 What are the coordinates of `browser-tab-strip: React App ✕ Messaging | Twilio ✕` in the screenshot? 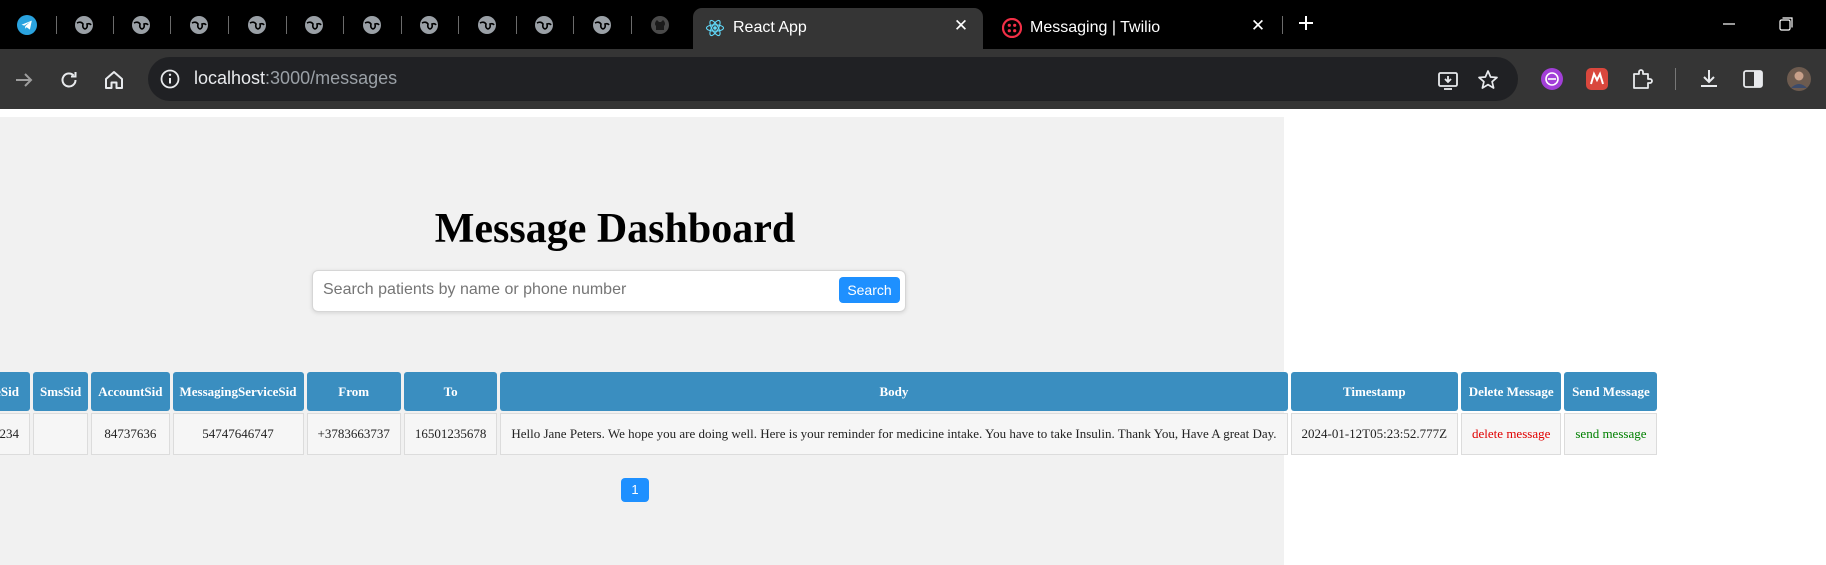 It's located at (913, 24).